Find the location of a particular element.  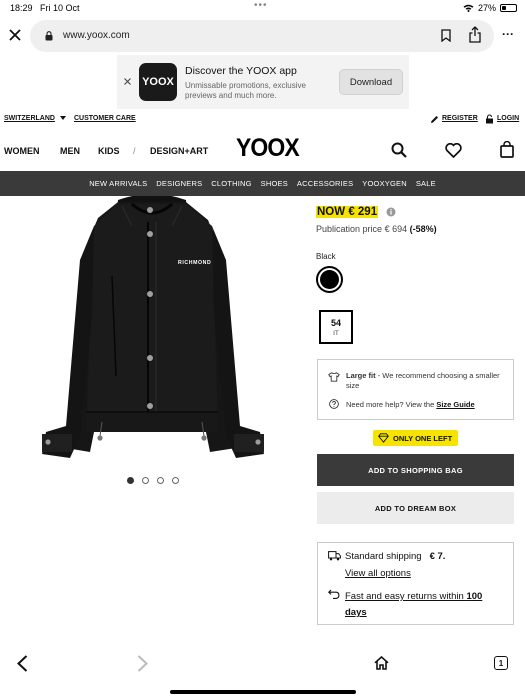

nav-design-art: DESIGN+ART is located at coordinates (179, 151).